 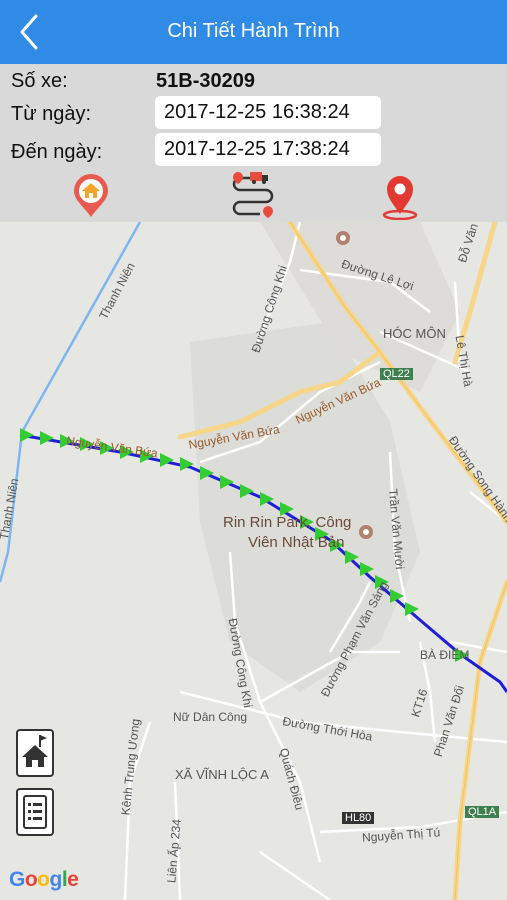 I want to click on plate-label: Số xe:, so click(x=39, y=81).